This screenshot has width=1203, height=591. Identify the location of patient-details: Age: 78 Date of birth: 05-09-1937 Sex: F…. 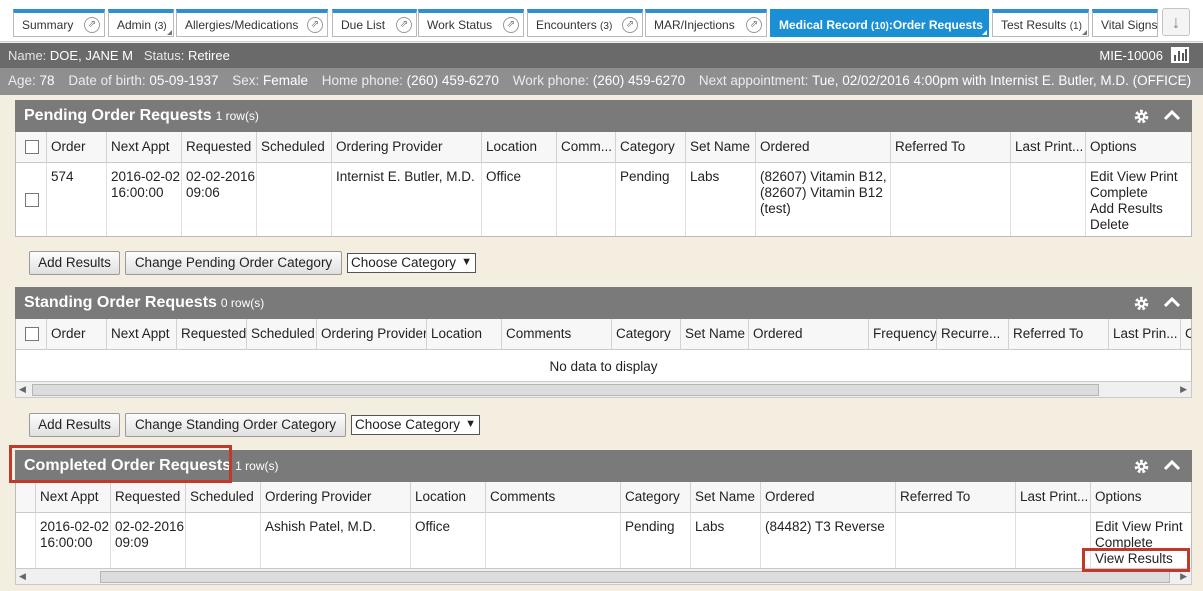
(601, 81).